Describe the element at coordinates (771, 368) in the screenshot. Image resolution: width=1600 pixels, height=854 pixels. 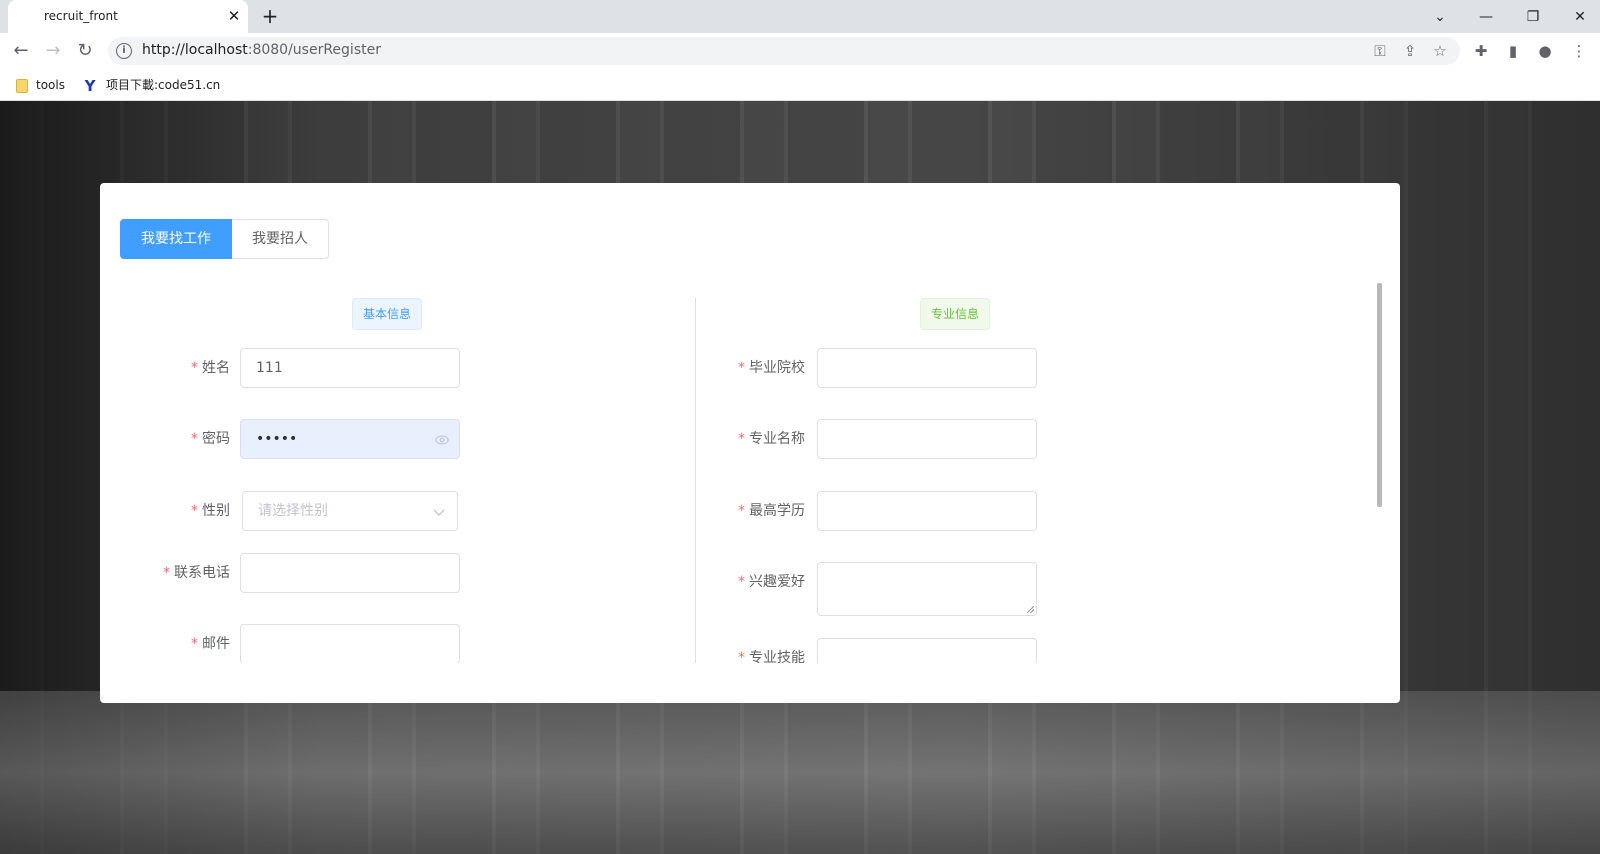
I see `label-school: * 毕业院校` at that location.